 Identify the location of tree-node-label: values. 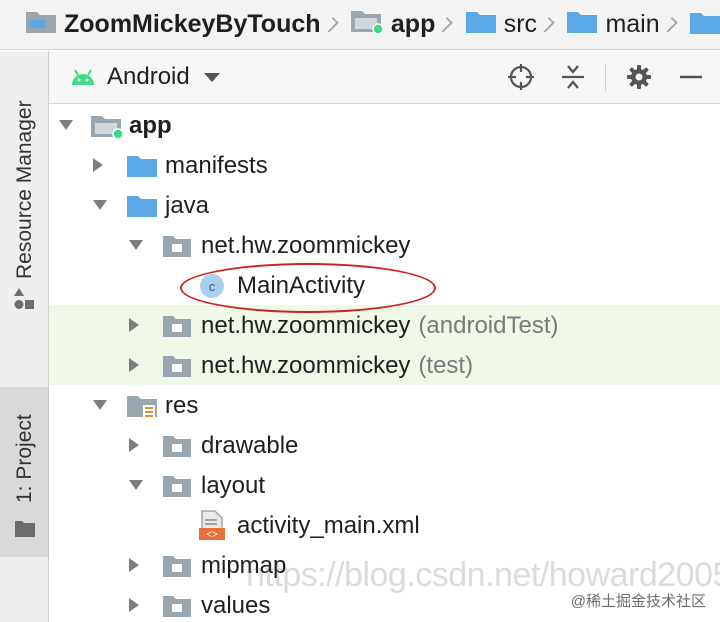
(236, 605).